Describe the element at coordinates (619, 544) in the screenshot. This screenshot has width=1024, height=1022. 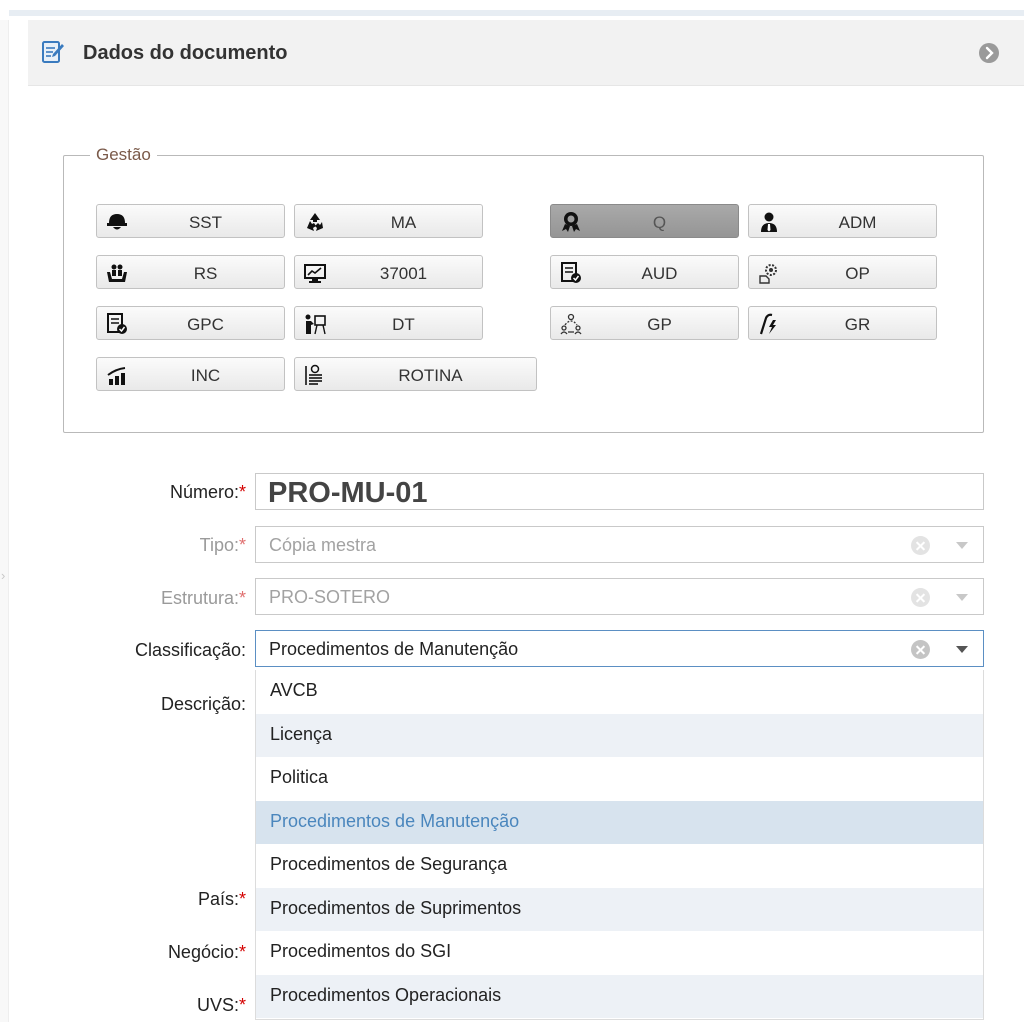
I see `tipo-select: Cópia mestra` at that location.